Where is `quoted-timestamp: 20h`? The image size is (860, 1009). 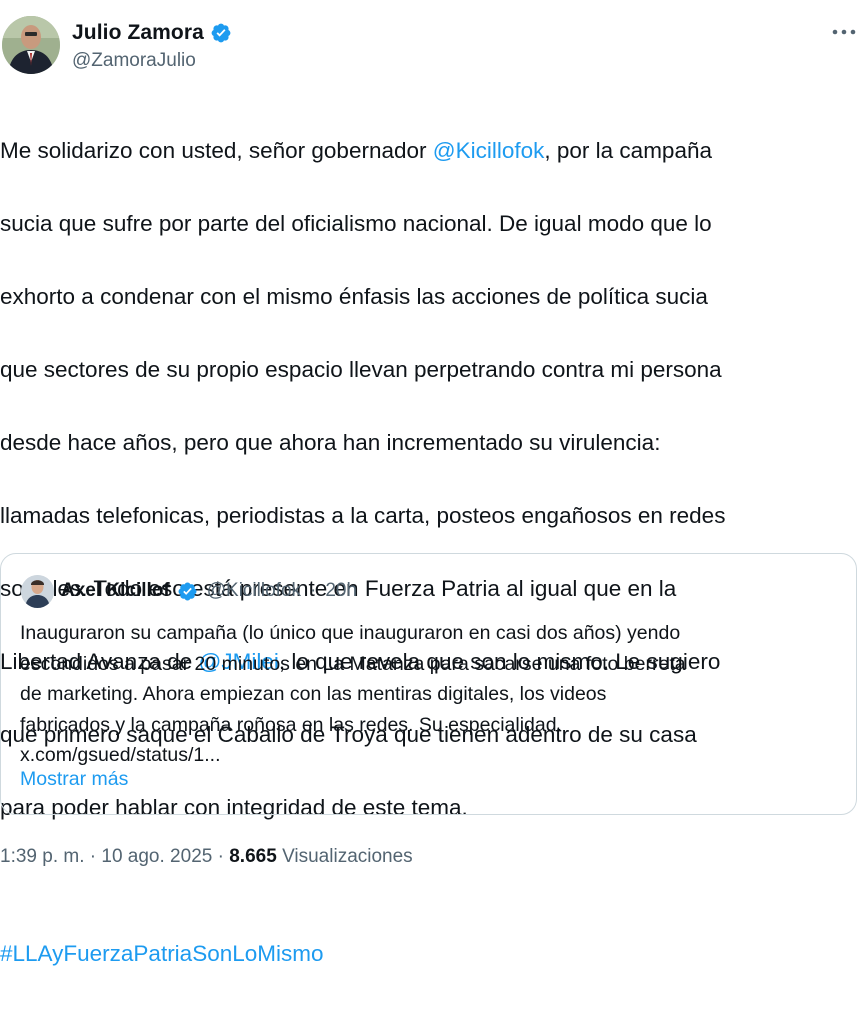 quoted-timestamp: 20h is located at coordinates (341, 590).